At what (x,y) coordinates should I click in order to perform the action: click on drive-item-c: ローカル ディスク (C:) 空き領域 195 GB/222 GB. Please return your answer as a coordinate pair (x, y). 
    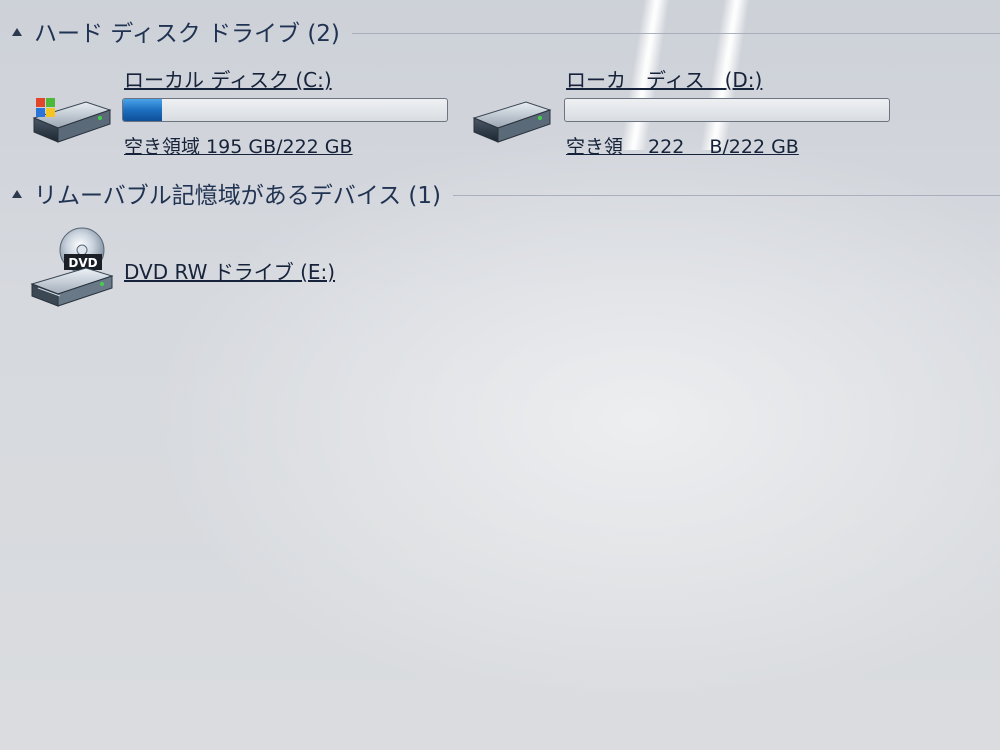
    Looking at the image, I should click on (243, 114).